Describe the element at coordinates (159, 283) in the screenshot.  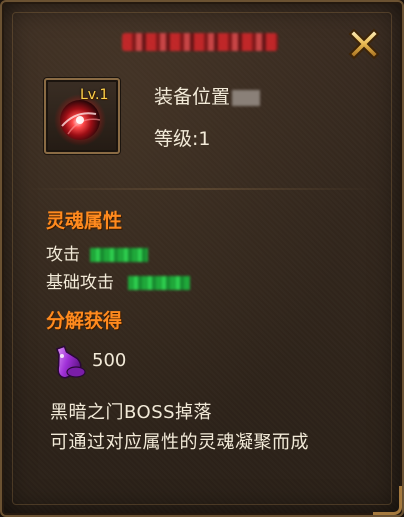
I see `base-attack-value-blurred` at that location.